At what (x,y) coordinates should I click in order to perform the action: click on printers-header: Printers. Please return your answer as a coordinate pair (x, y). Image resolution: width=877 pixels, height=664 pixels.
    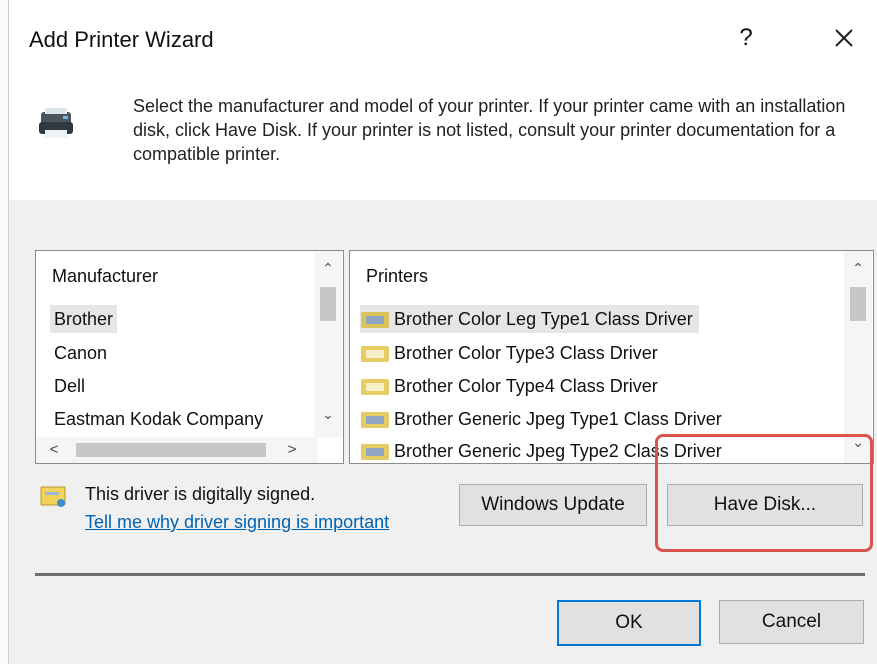
    Looking at the image, I should click on (397, 276).